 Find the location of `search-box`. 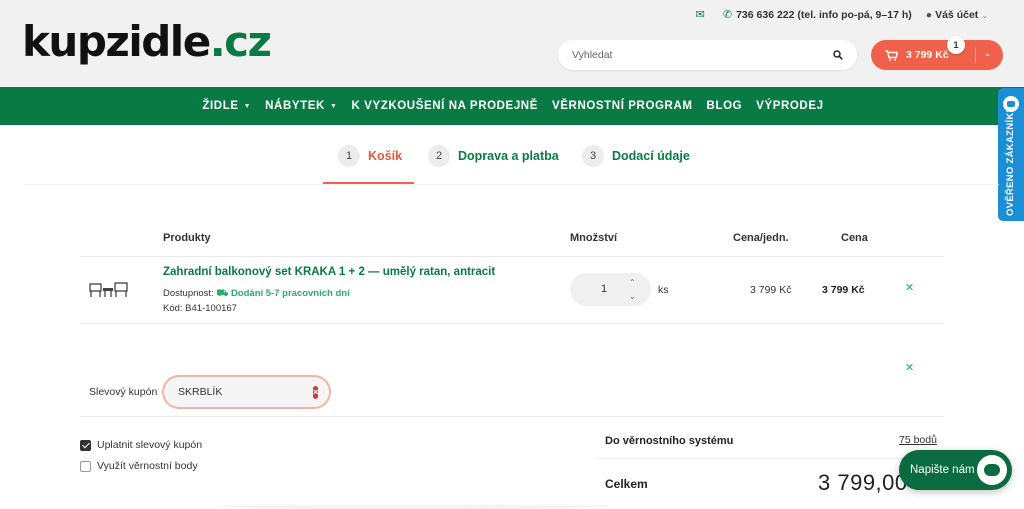

search-box is located at coordinates (707, 55).